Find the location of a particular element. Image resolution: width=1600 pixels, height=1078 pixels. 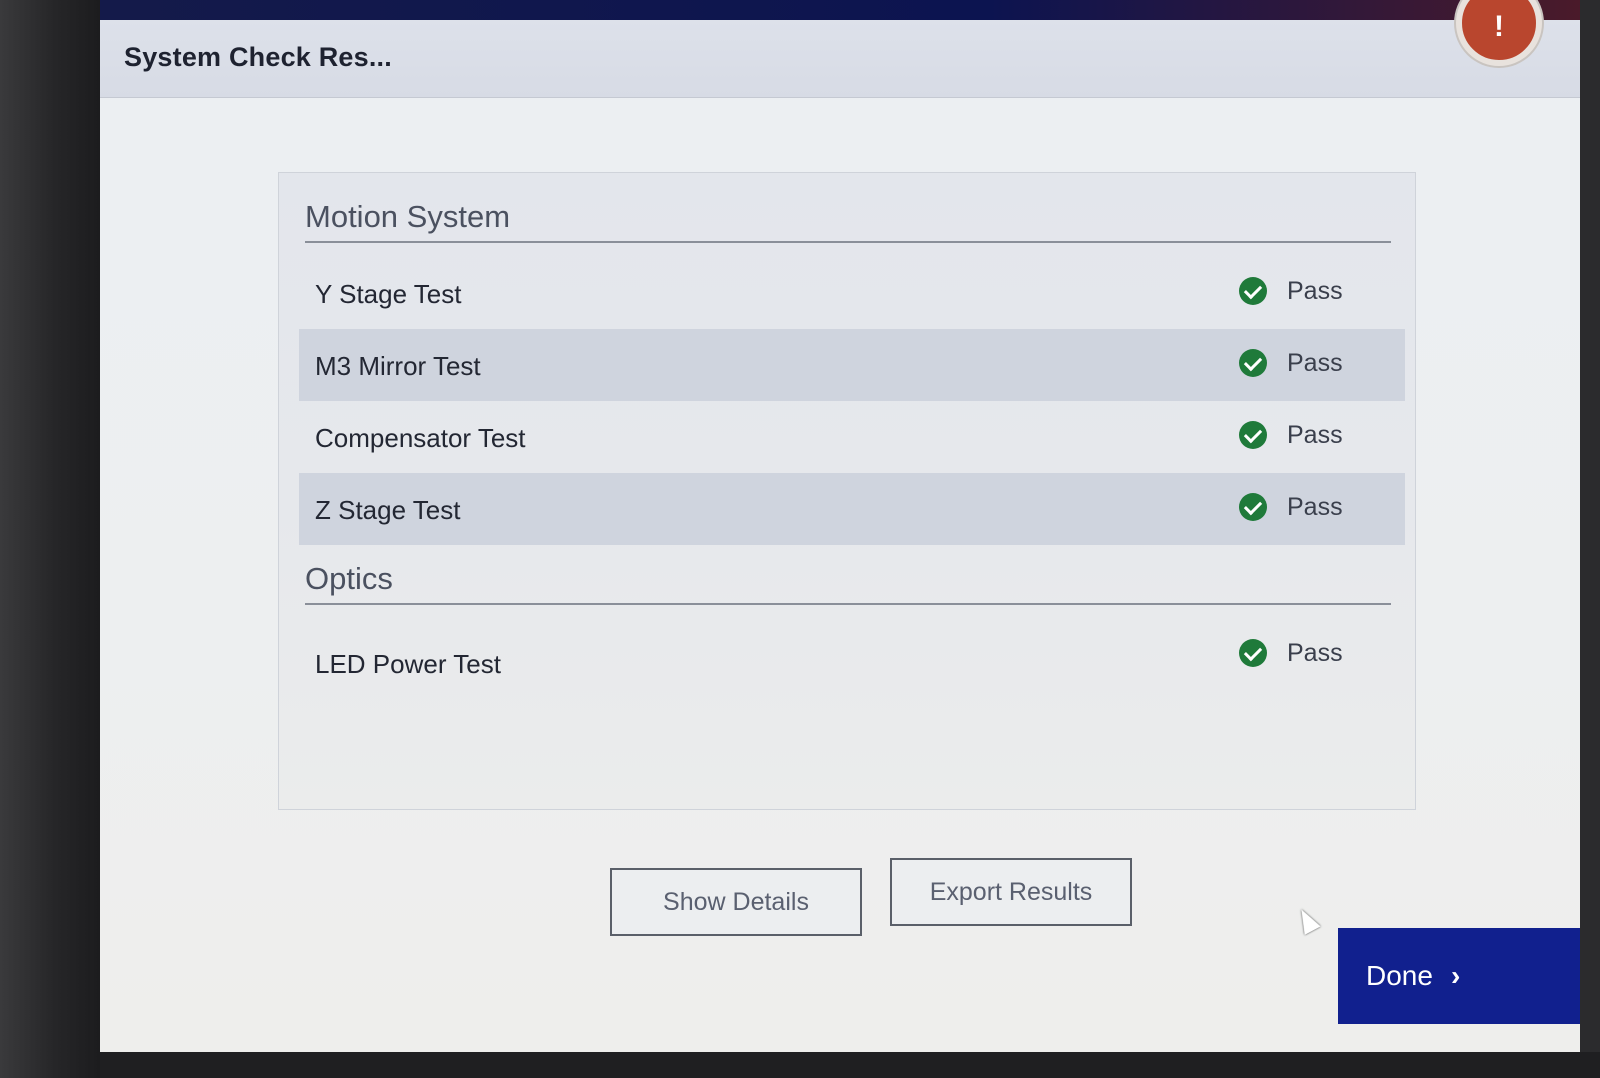

export-results-button: Export Results is located at coordinates (1011, 892).